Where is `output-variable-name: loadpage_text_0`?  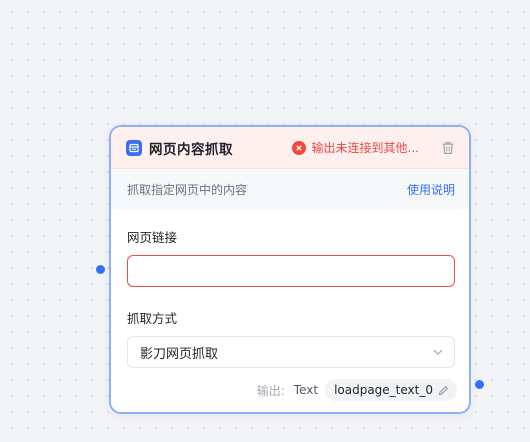
output-variable-name: loadpage_text_0 is located at coordinates (383, 390).